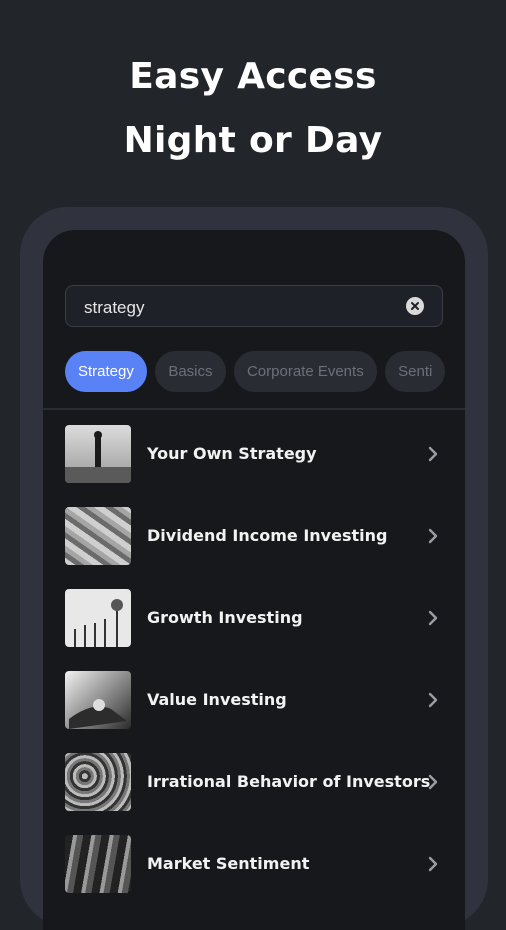 This screenshot has height=930, width=506. Describe the element at coordinates (253, 76) in the screenshot. I see `headline-line-1: Easy Access` at that location.